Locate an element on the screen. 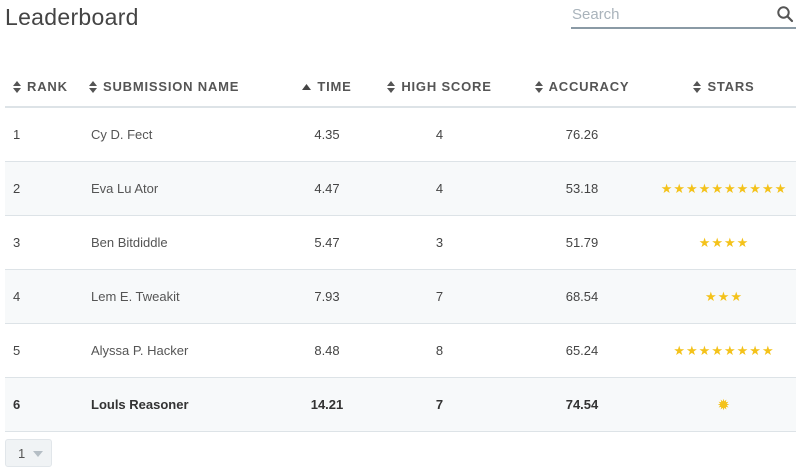 This screenshot has width=803, height=473. star-rating: ★★★★★★★★★★ is located at coordinates (724, 188).